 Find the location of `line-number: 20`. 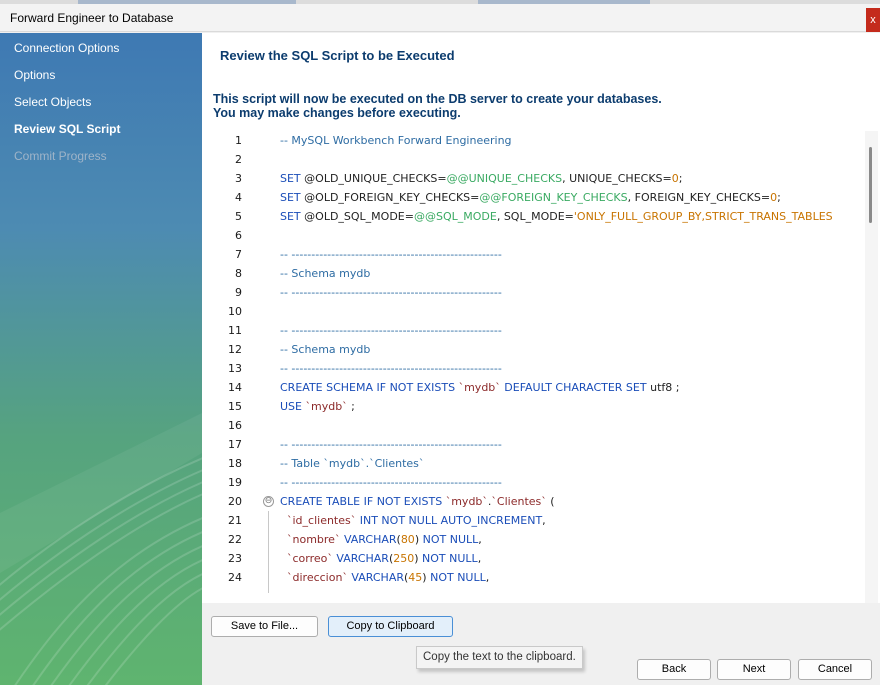

line-number: 20 is located at coordinates (235, 501).